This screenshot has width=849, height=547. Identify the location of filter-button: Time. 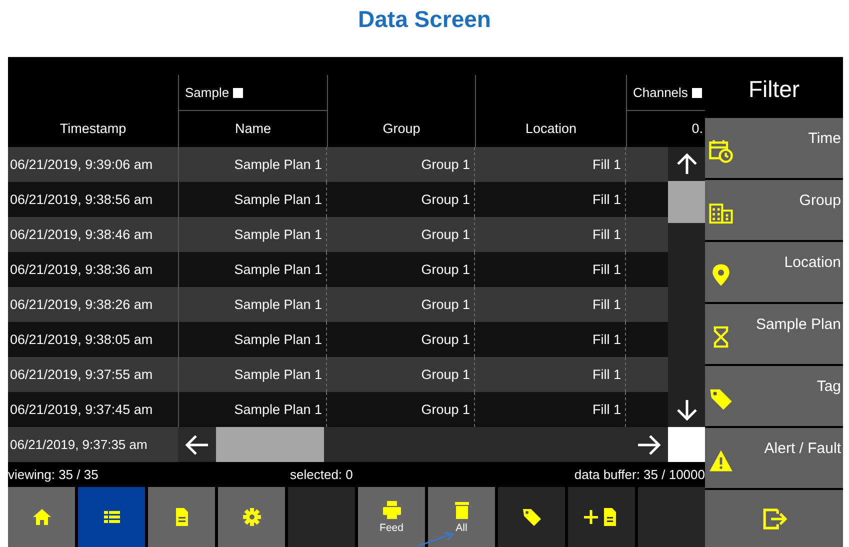
(774, 148).